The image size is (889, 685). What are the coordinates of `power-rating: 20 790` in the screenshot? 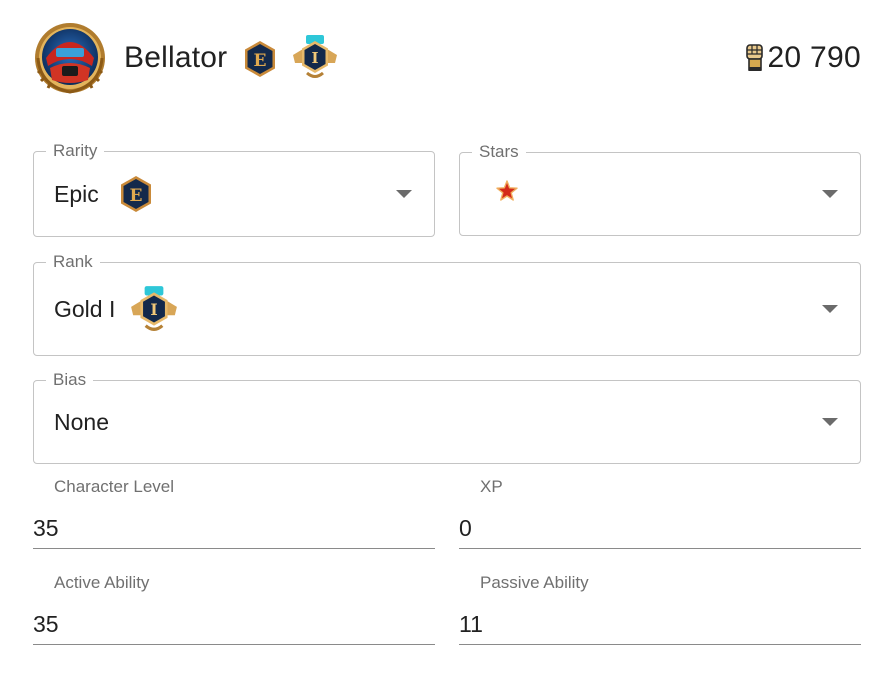 It's located at (802, 58).